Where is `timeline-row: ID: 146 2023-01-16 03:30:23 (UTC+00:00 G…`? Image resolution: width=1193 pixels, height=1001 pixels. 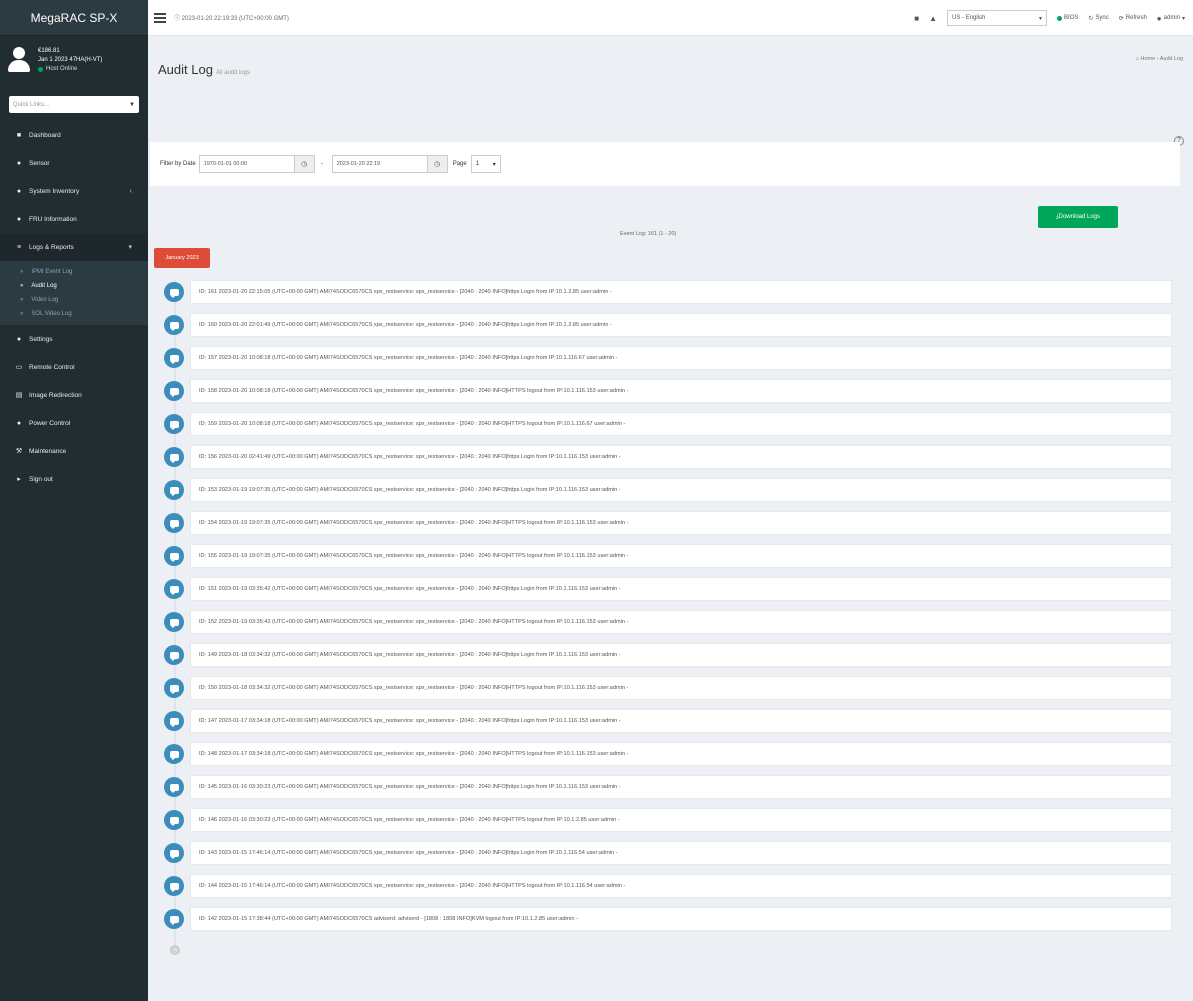 timeline-row: ID: 146 2023-01-16 03:30:23 (UTC+00:00 G… is located at coordinates (669, 821).